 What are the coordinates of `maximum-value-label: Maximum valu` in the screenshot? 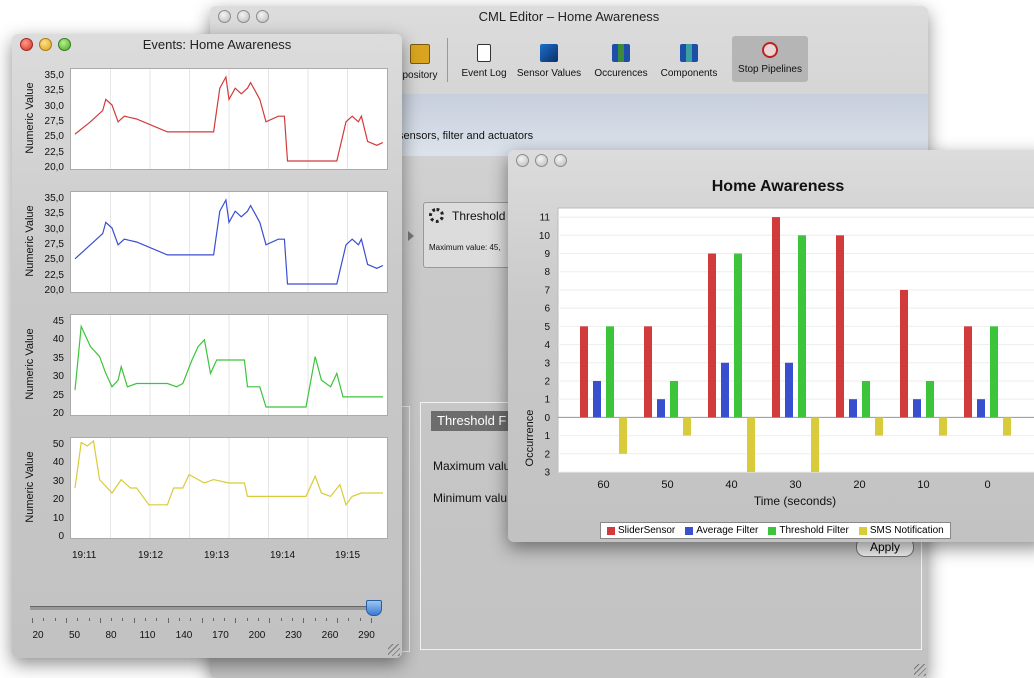 It's located at (472, 466).